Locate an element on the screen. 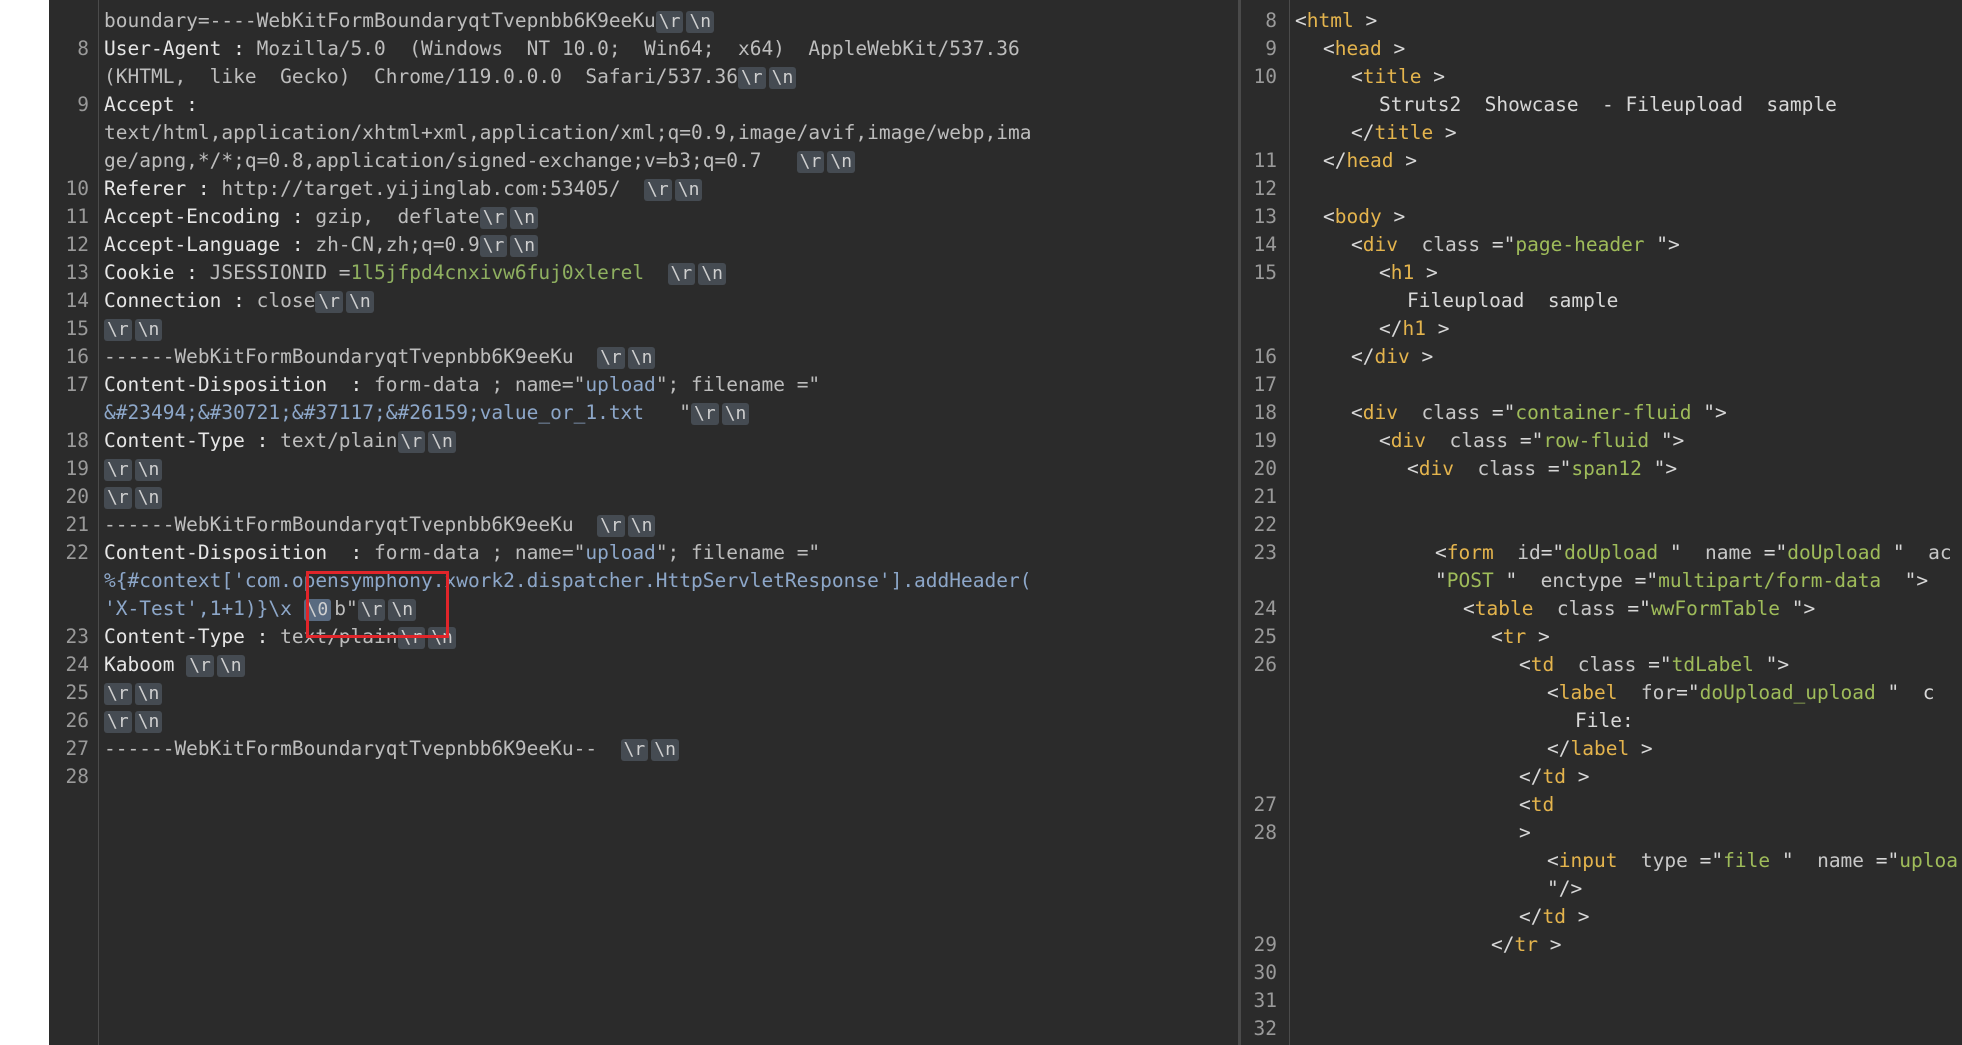 This screenshot has height=1045, width=1962. html-attr: name is located at coordinates (1717, 552).